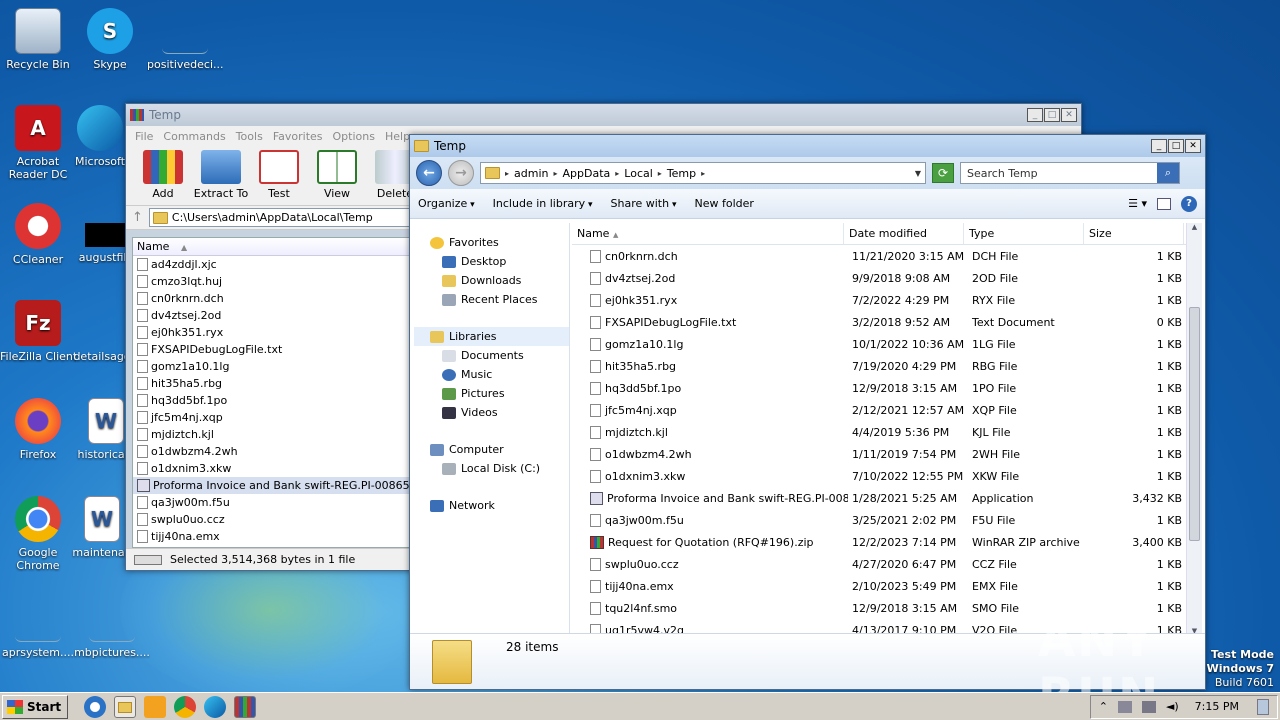  Describe the element at coordinates (194, 136) in the screenshot. I see `menu-commands: Commands` at that location.